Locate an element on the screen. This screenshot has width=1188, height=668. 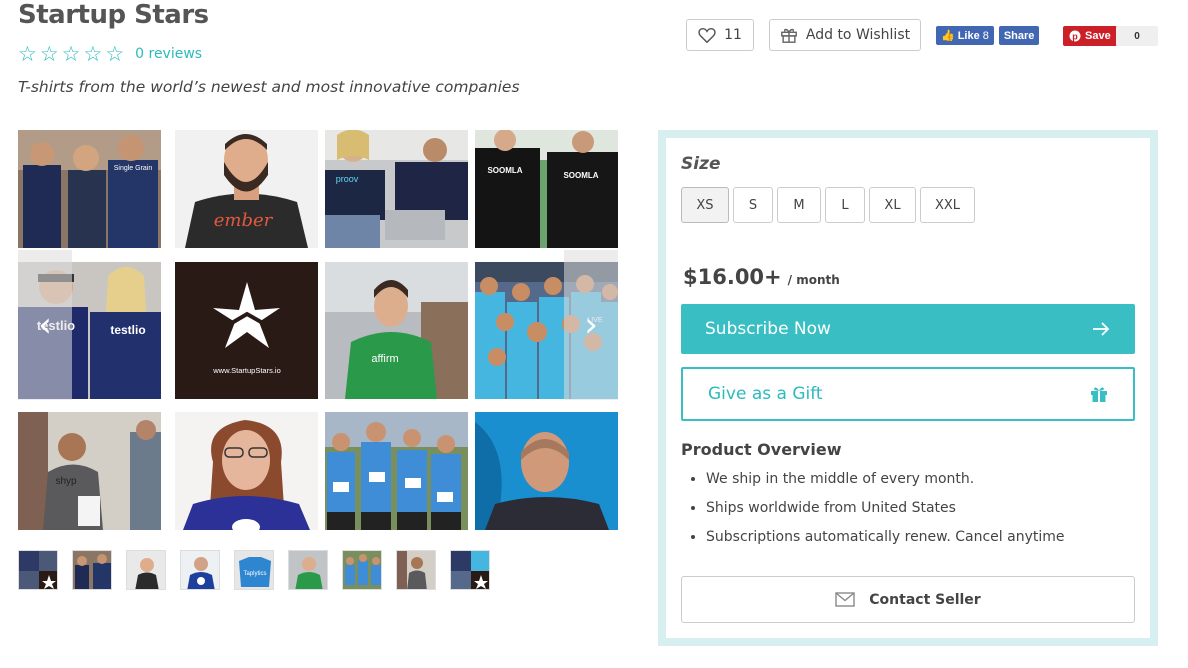
fb-share-label: Share is located at coordinates (1019, 35).